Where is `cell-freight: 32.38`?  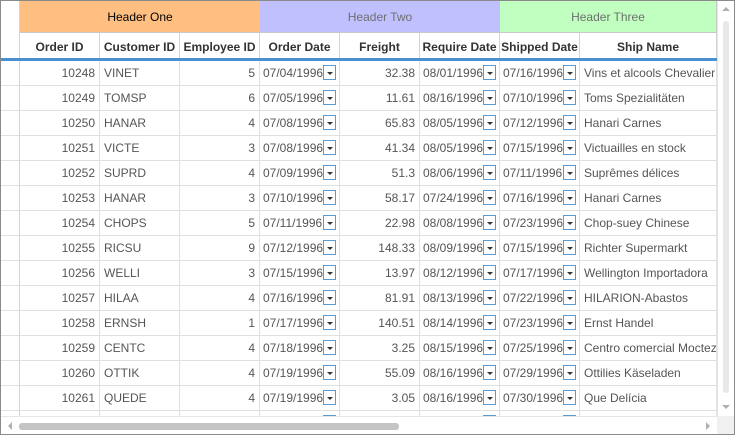 cell-freight: 32.38 is located at coordinates (380, 73).